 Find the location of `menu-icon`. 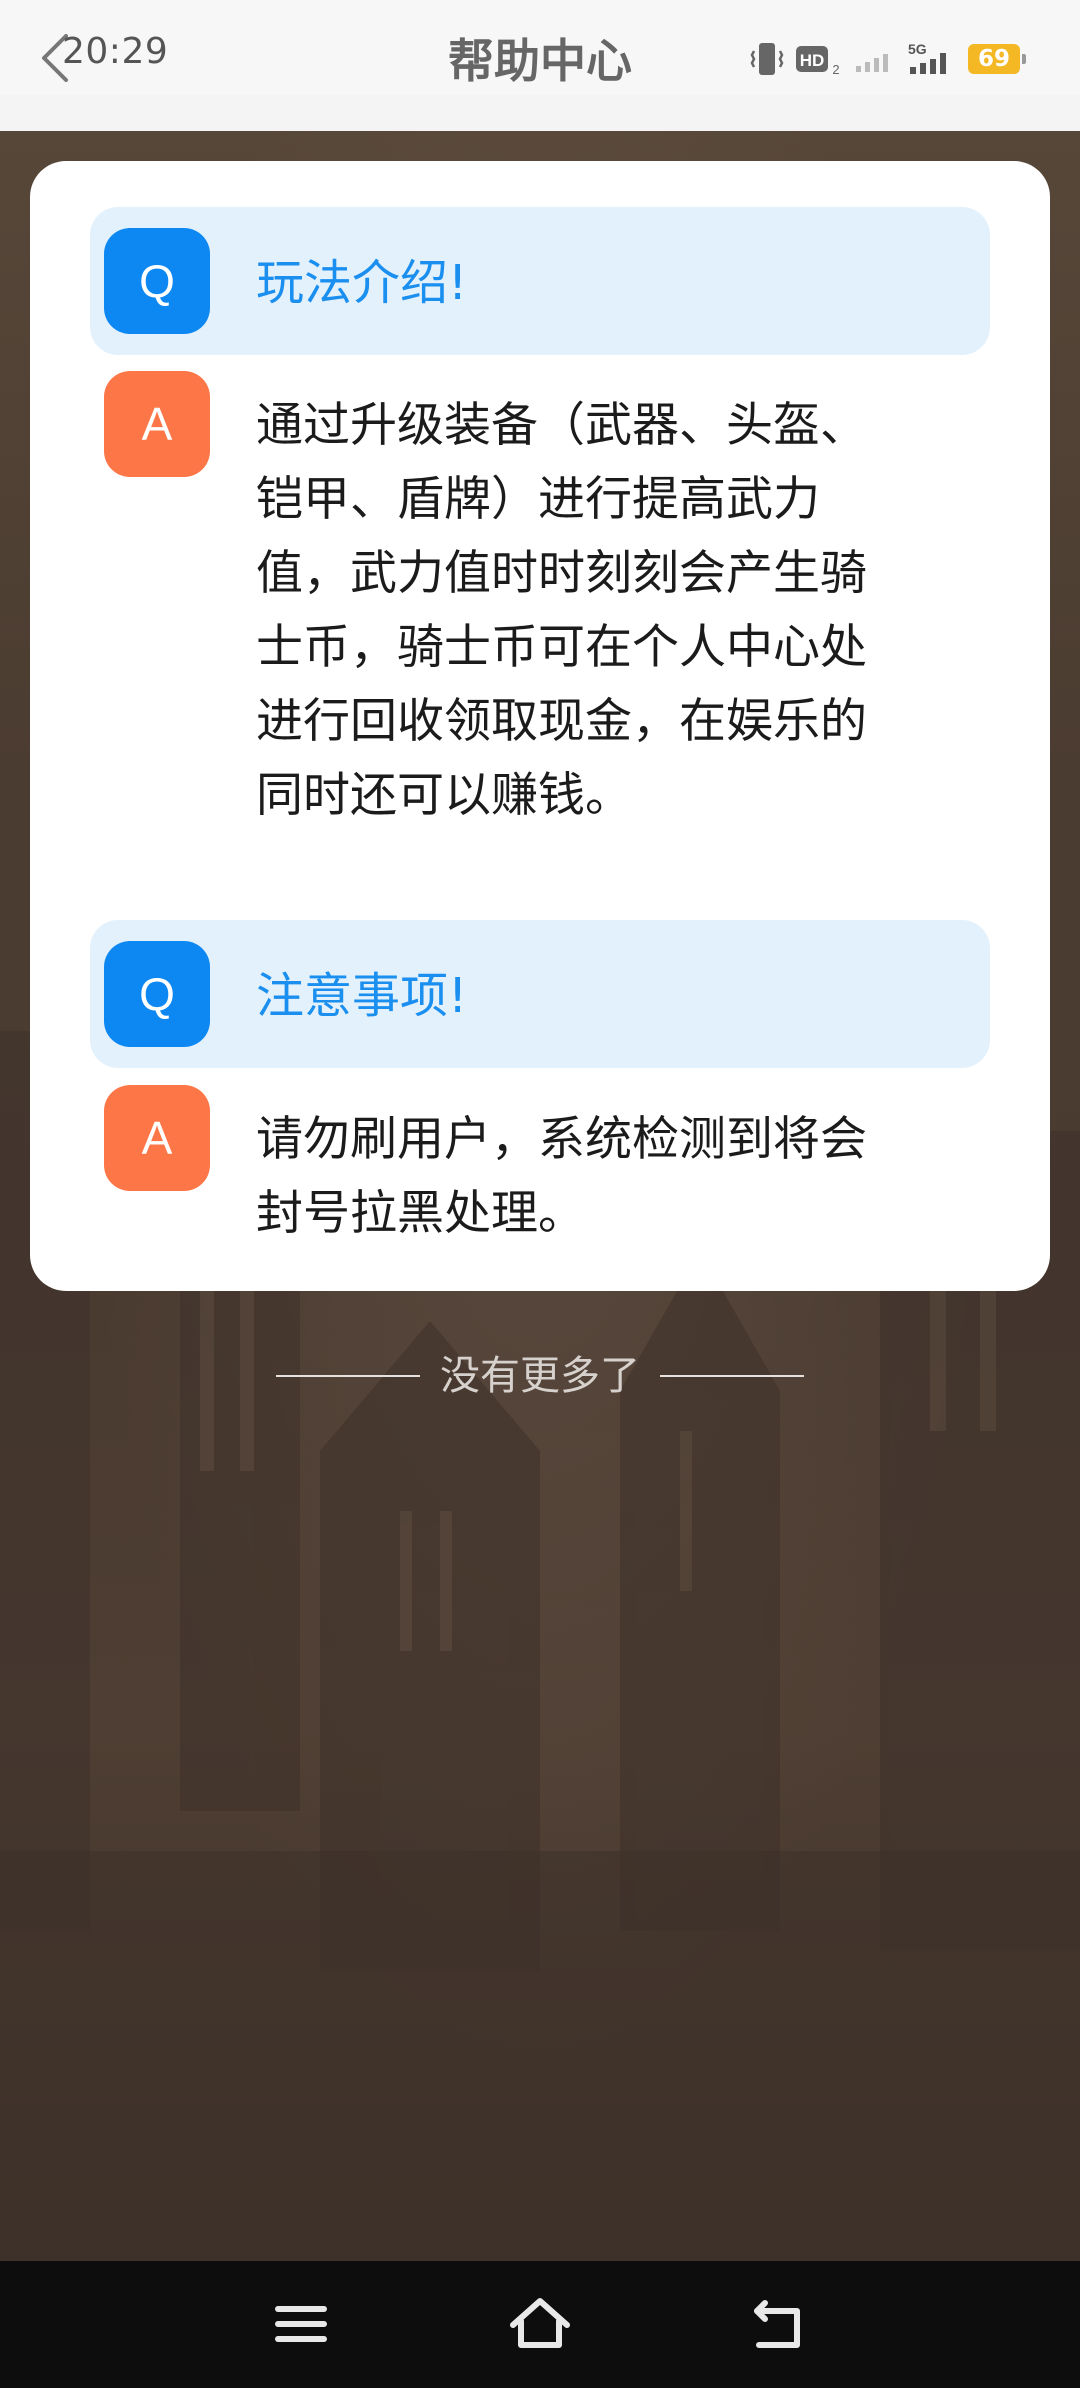

menu-icon is located at coordinates (301, 2324).